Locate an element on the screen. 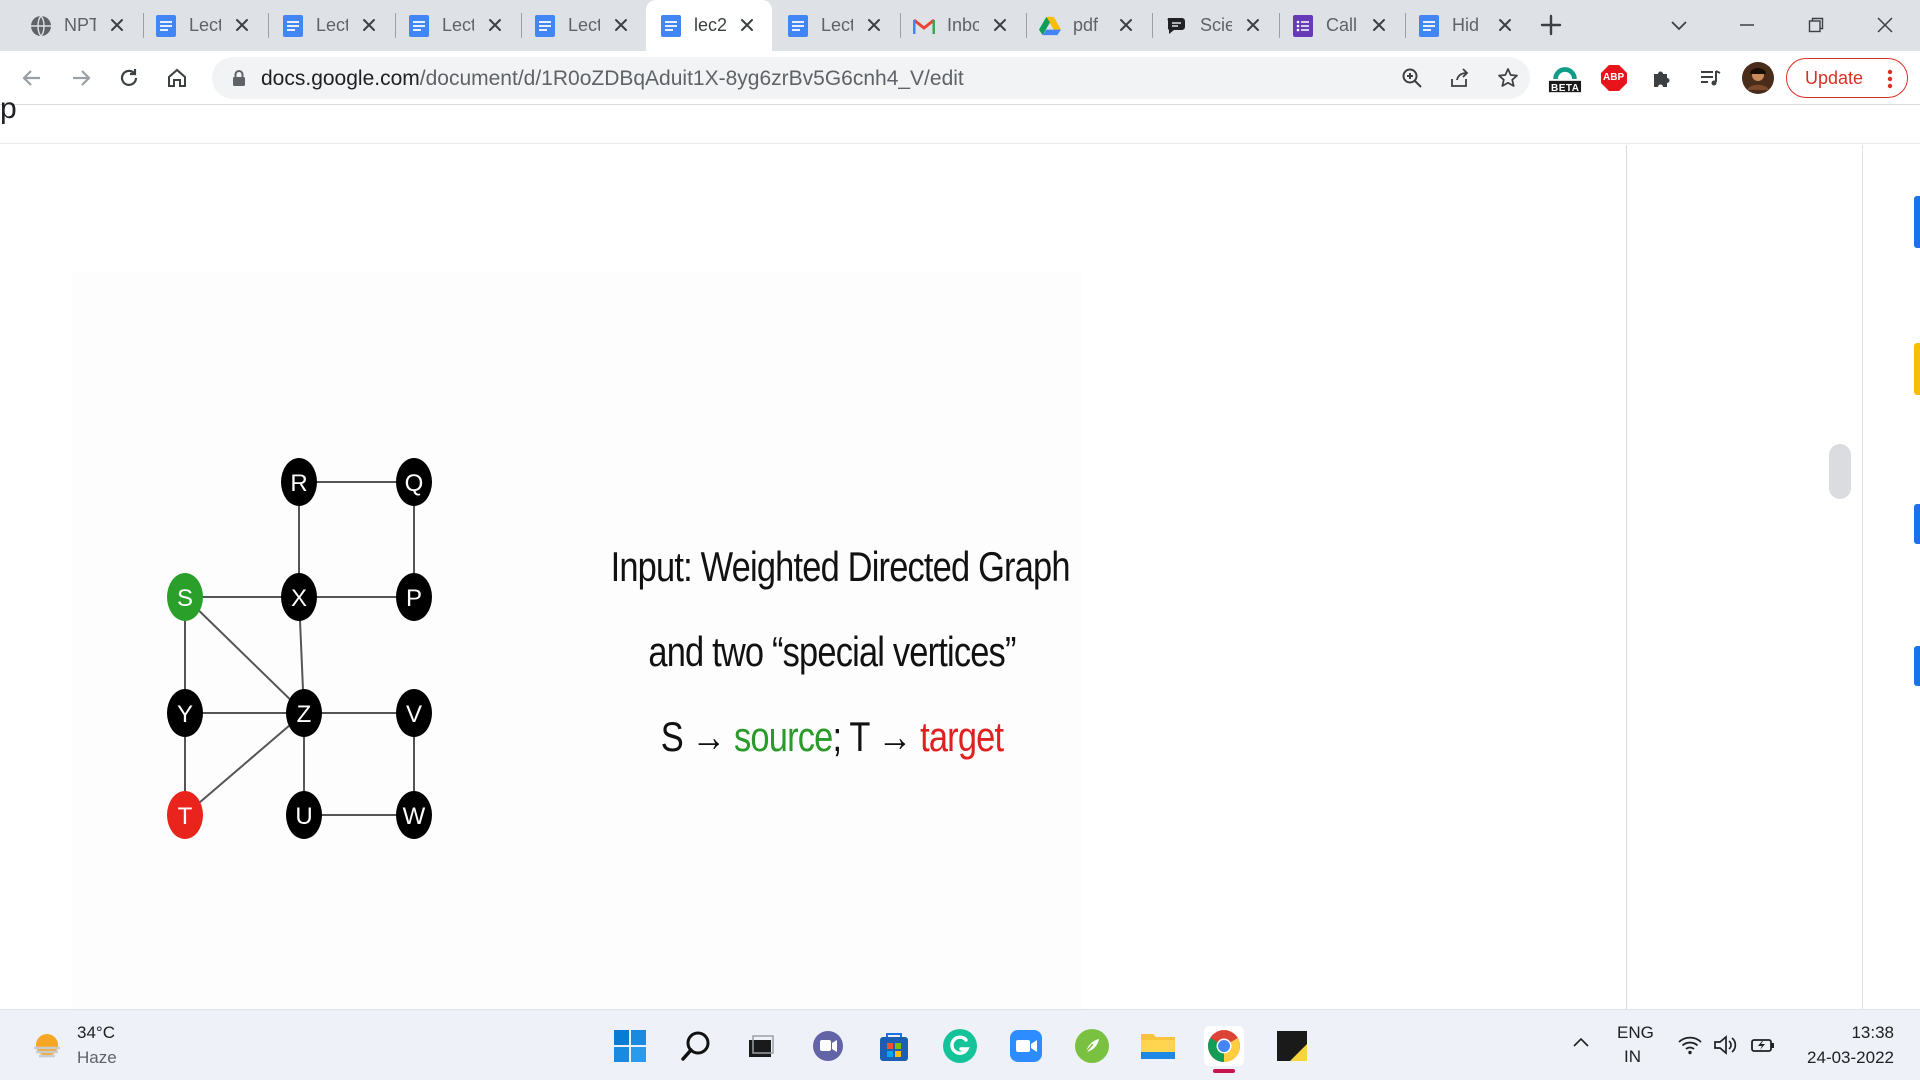 The image size is (1920, 1080). home-icon is located at coordinates (177, 77).